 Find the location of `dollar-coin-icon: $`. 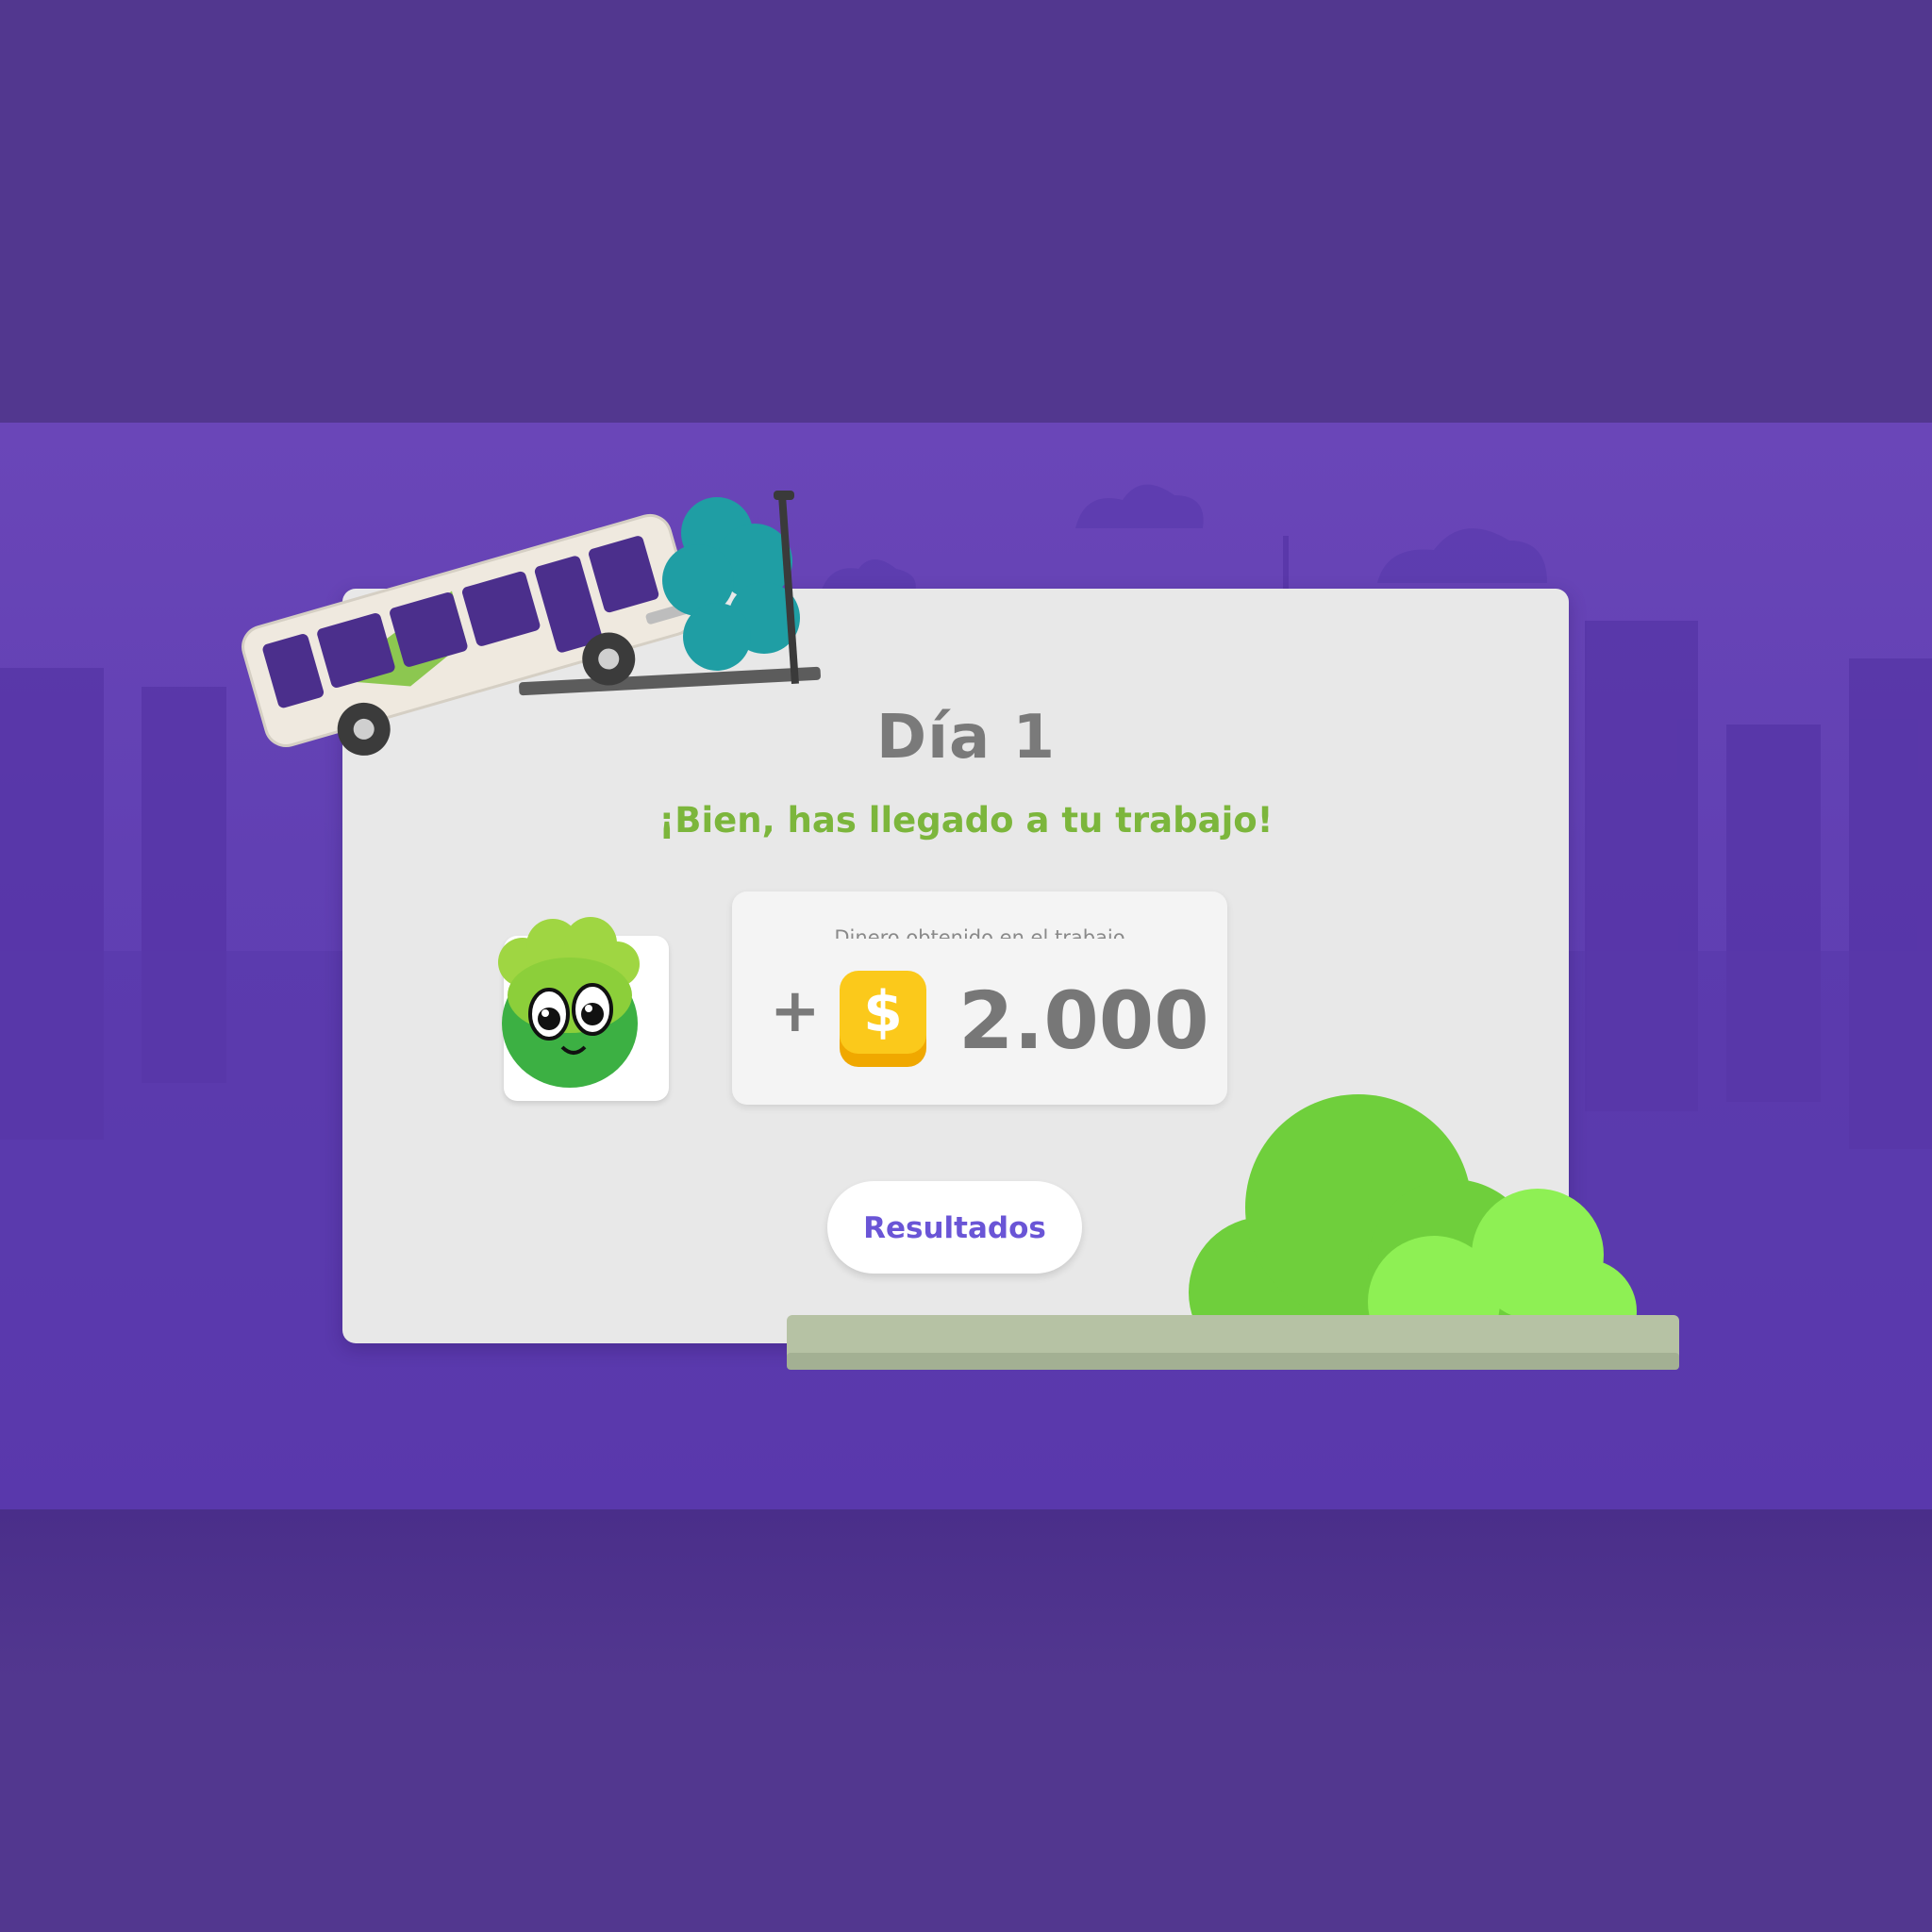

dollar-coin-icon: $ is located at coordinates (883, 1021).